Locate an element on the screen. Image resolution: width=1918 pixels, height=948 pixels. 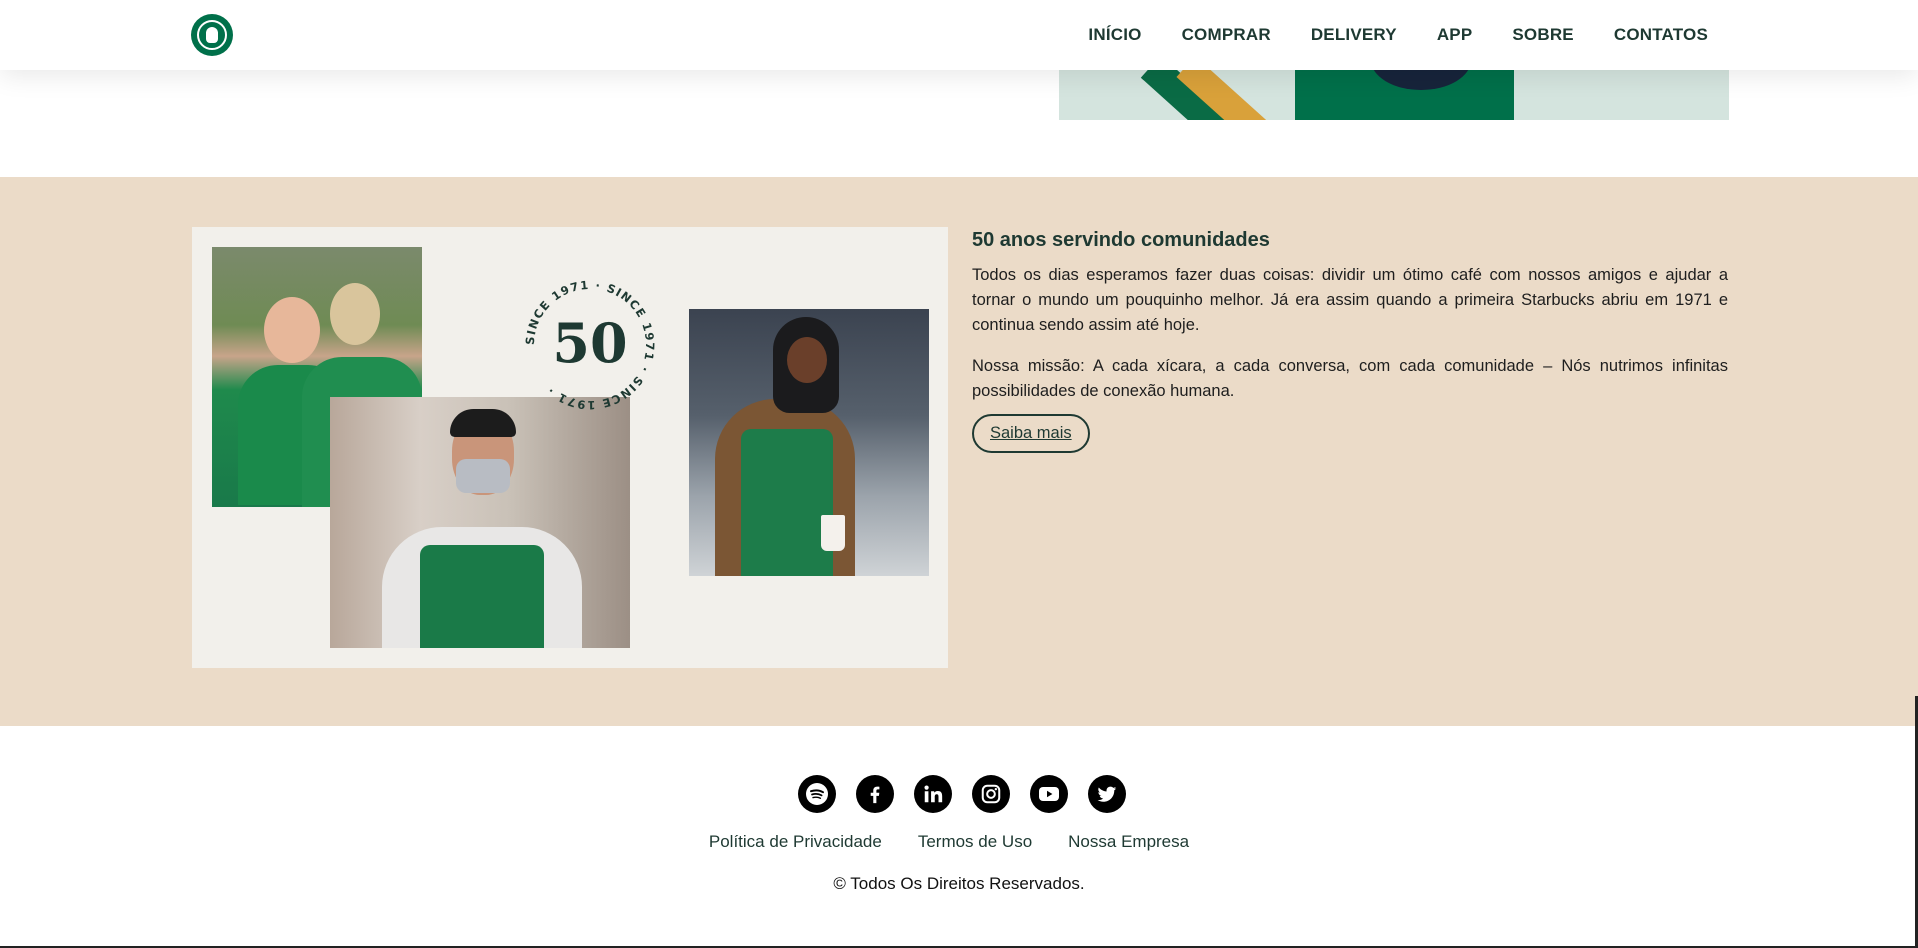
terms-of-use-link: Termos de Uso is located at coordinates (975, 842).